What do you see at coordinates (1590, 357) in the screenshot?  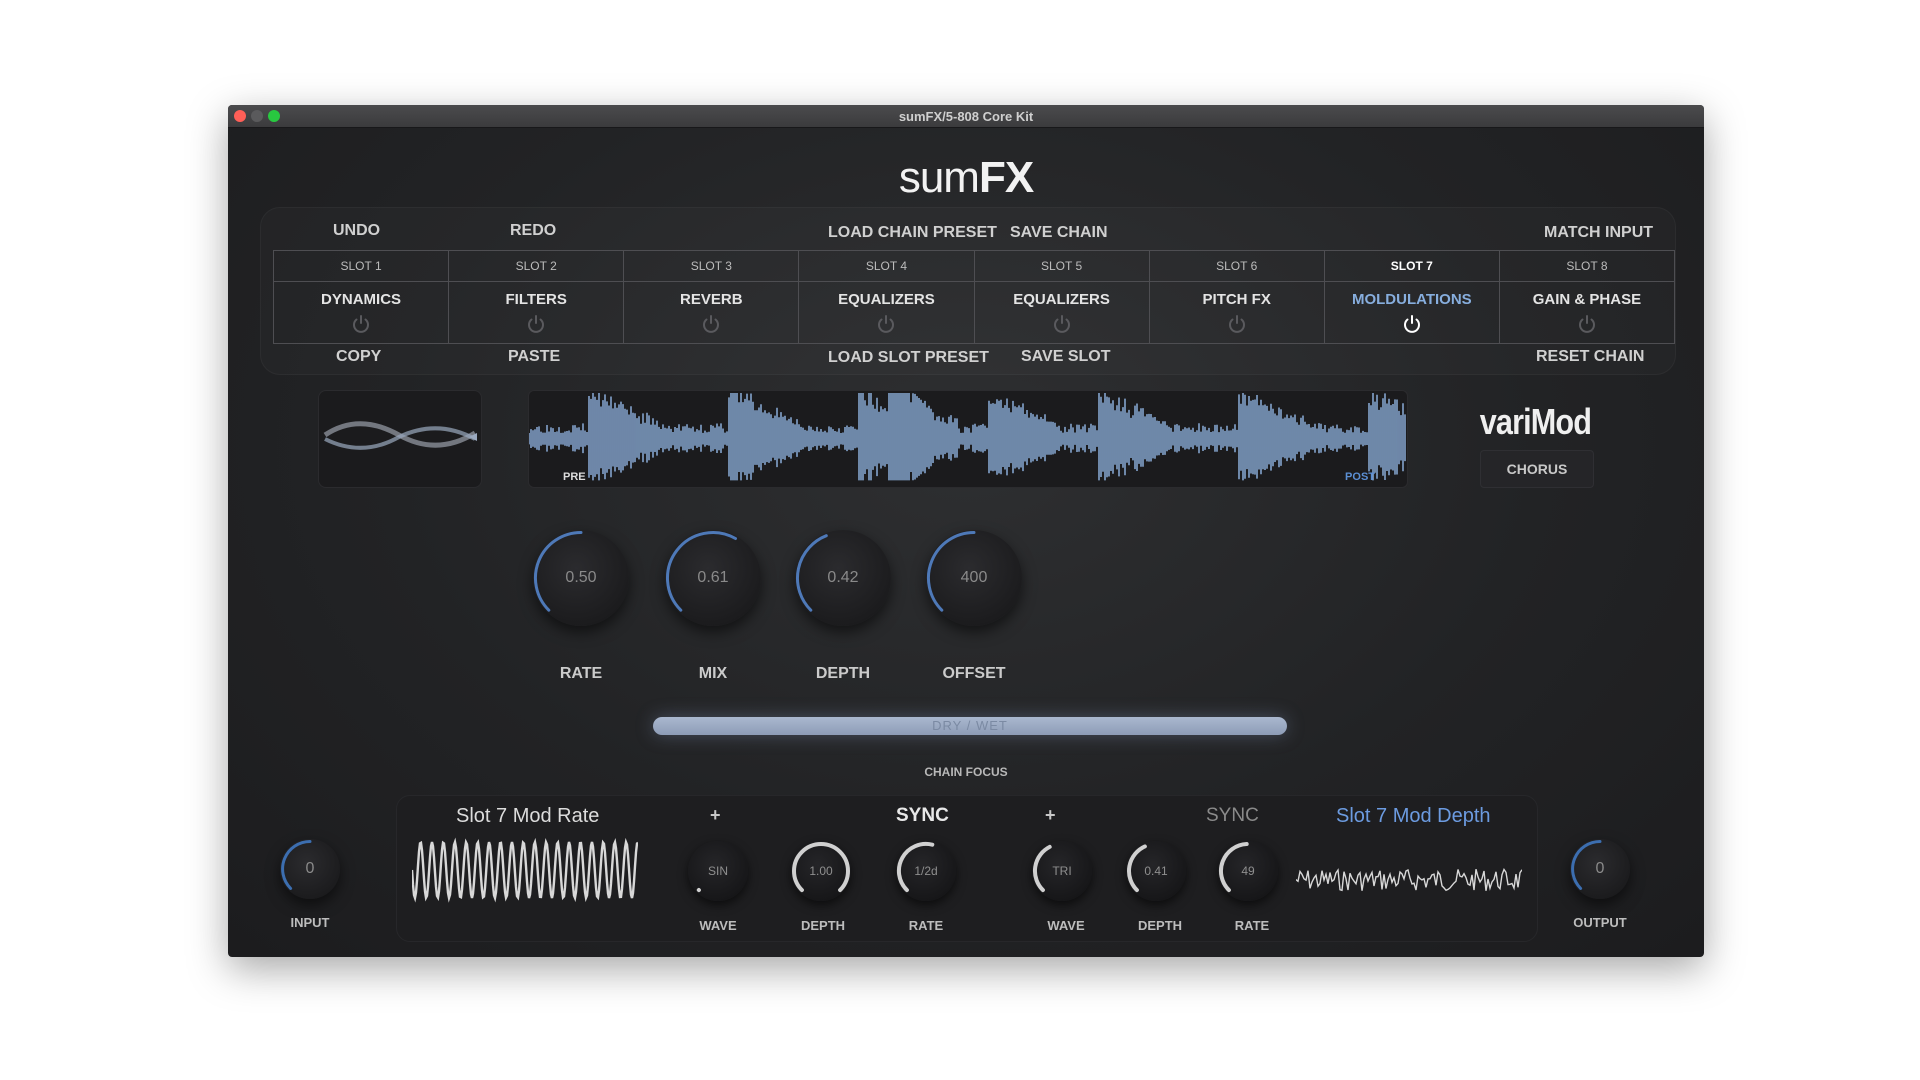 I see `reset-chain-button: RESET CHAIN` at bounding box center [1590, 357].